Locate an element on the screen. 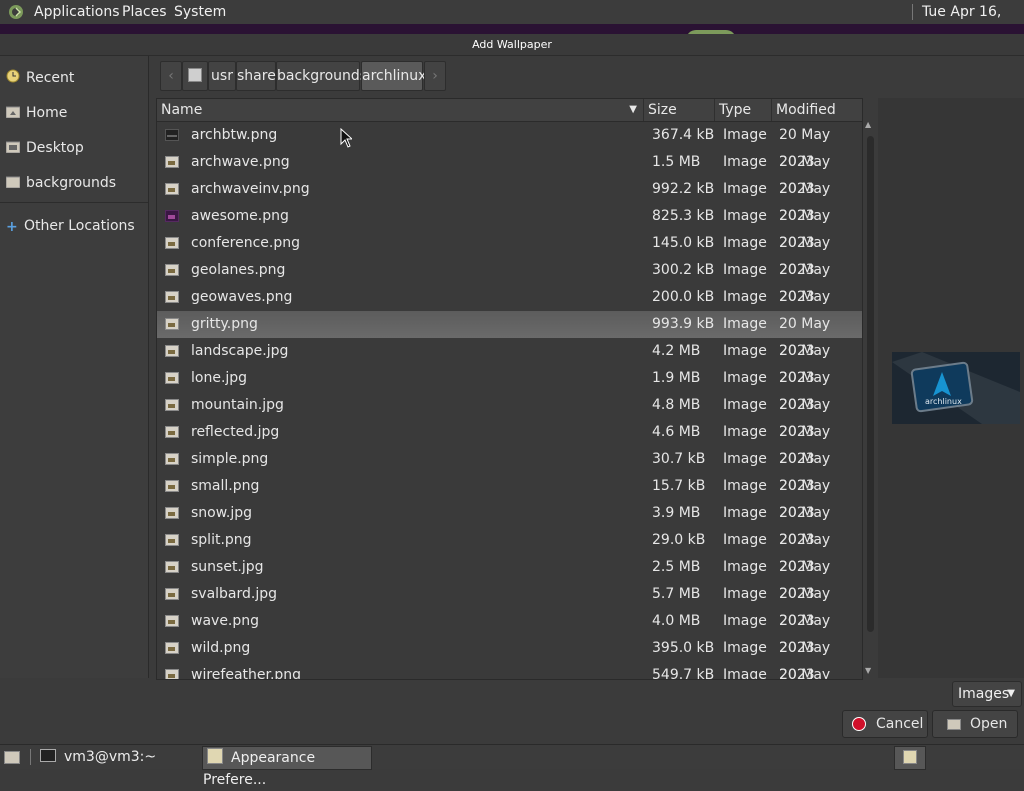  scroll-up-icon: ▲ is located at coordinates (868, 124).